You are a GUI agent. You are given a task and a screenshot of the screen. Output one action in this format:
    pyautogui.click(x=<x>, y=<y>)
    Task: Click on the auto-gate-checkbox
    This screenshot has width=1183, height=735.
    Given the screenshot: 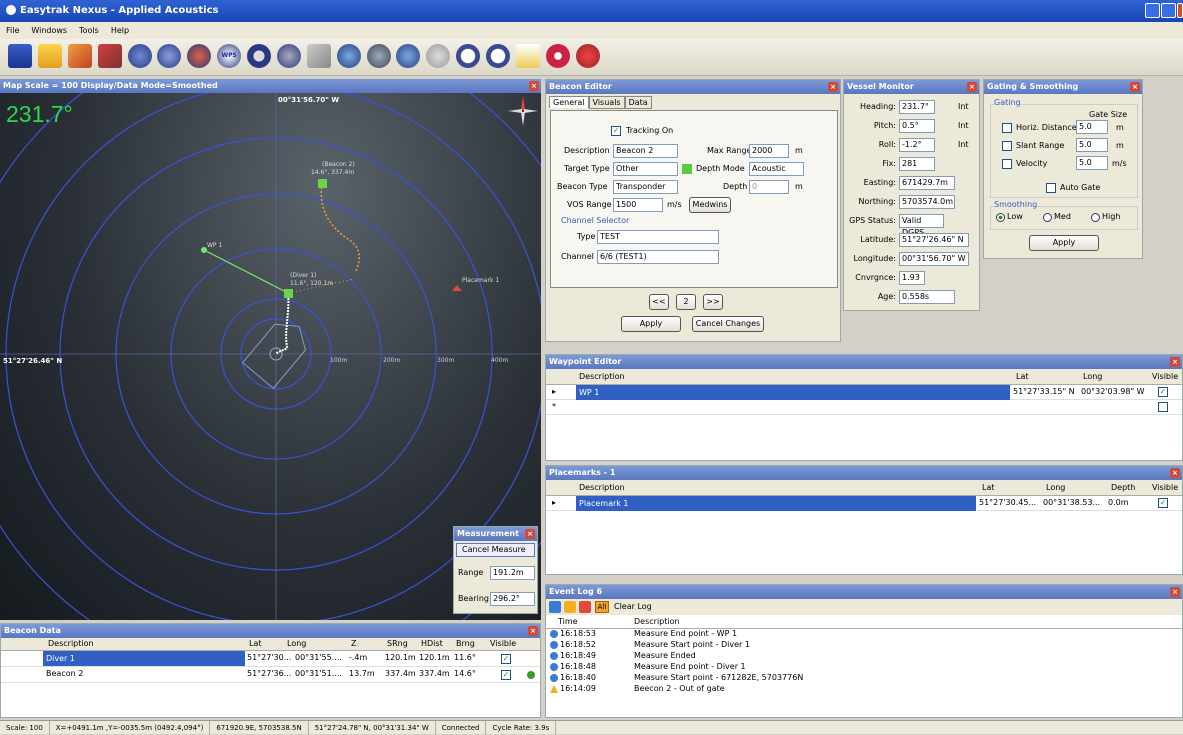 What is the action you would take?
    pyautogui.click(x=1051, y=188)
    